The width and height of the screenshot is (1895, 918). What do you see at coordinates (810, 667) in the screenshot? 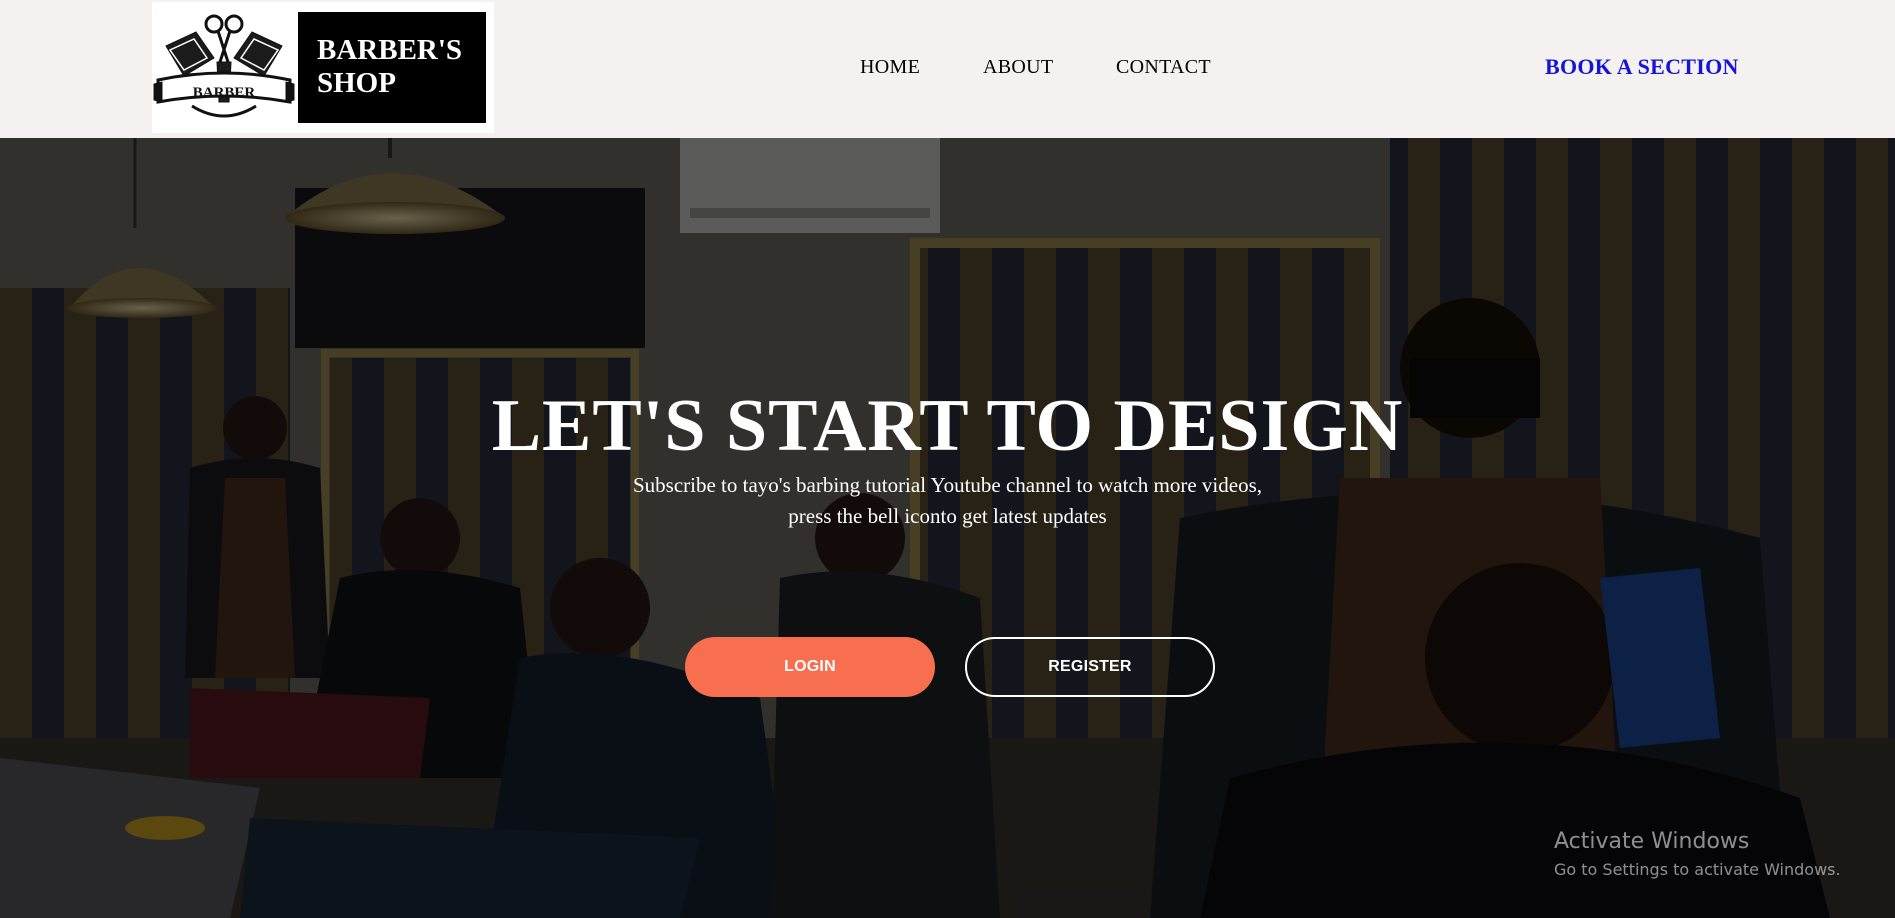
I see `login-button: LOGIN` at bounding box center [810, 667].